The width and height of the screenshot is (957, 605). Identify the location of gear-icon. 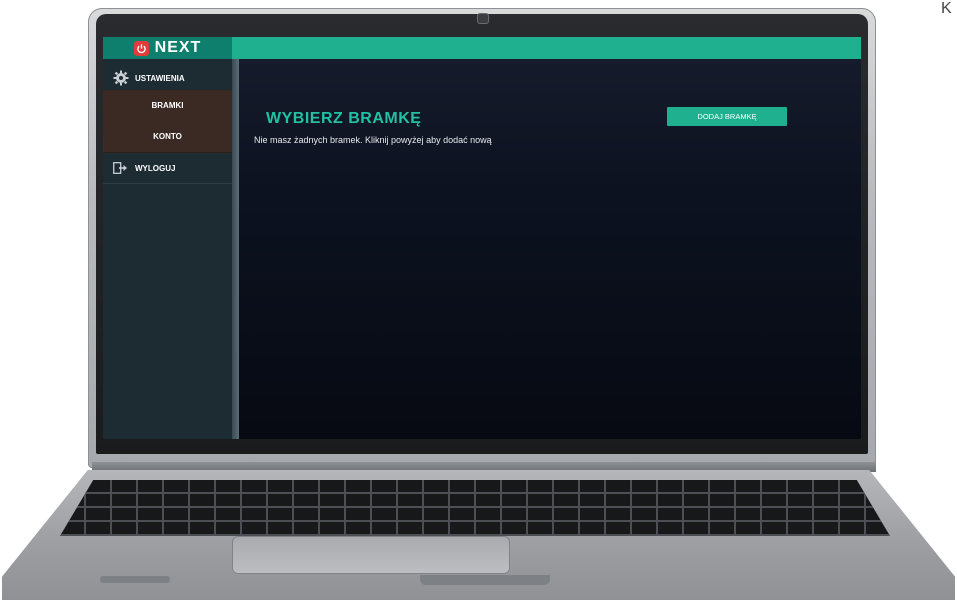
(121, 79).